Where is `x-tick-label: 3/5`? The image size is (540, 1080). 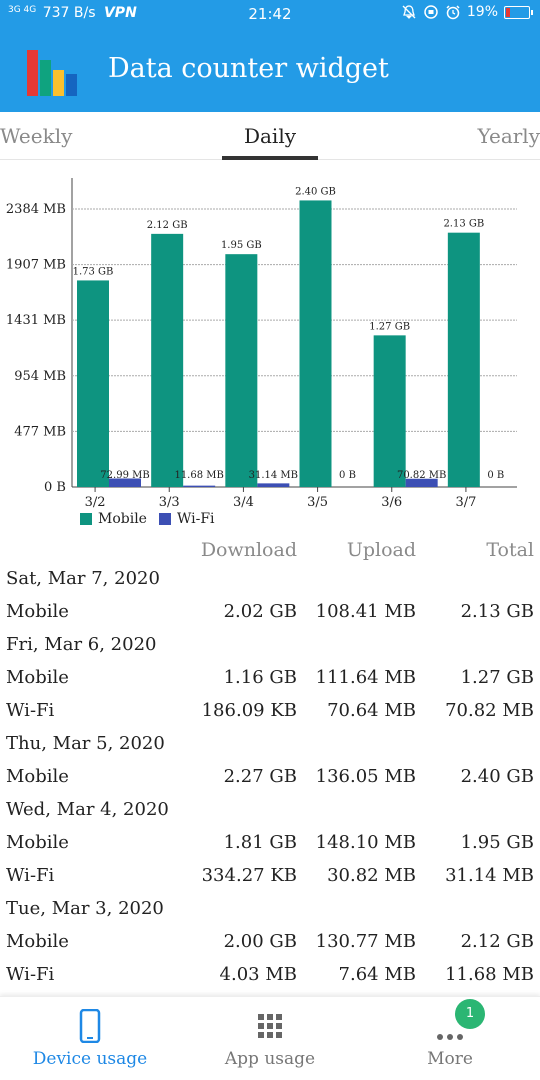
x-tick-label: 3/5 is located at coordinates (317, 502).